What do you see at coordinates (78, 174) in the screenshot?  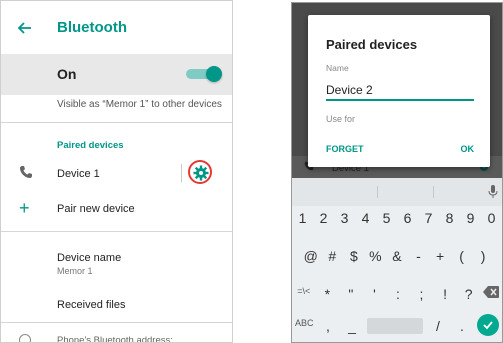 I see `paired-device-1: Device 1` at bounding box center [78, 174].